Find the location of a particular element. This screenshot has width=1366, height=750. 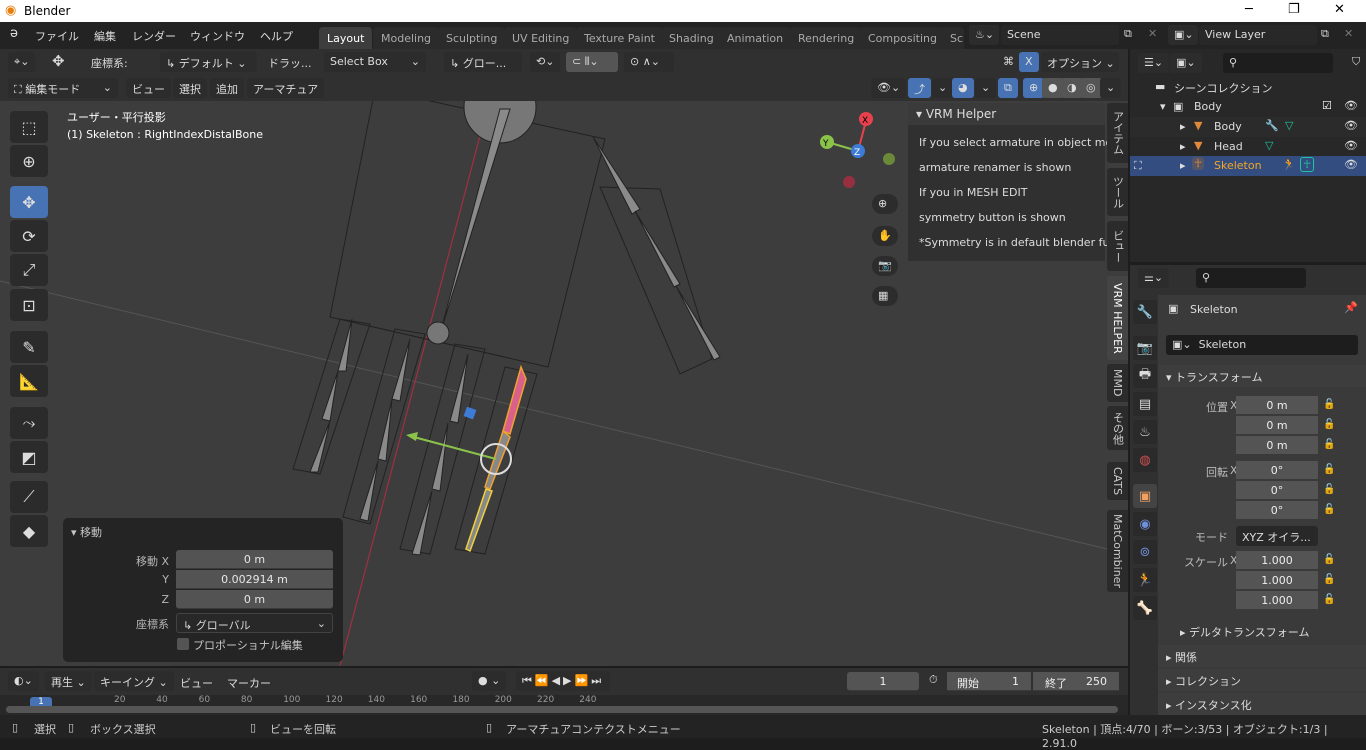

object-datablock-field: ▣⌄ Skeleton is located at coordinates (1262, 345).